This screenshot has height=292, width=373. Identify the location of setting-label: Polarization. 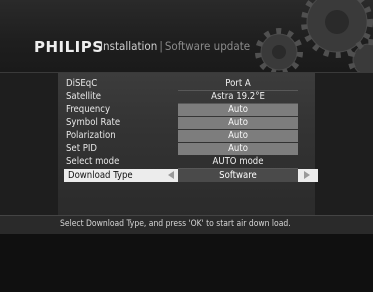
(91, 135).